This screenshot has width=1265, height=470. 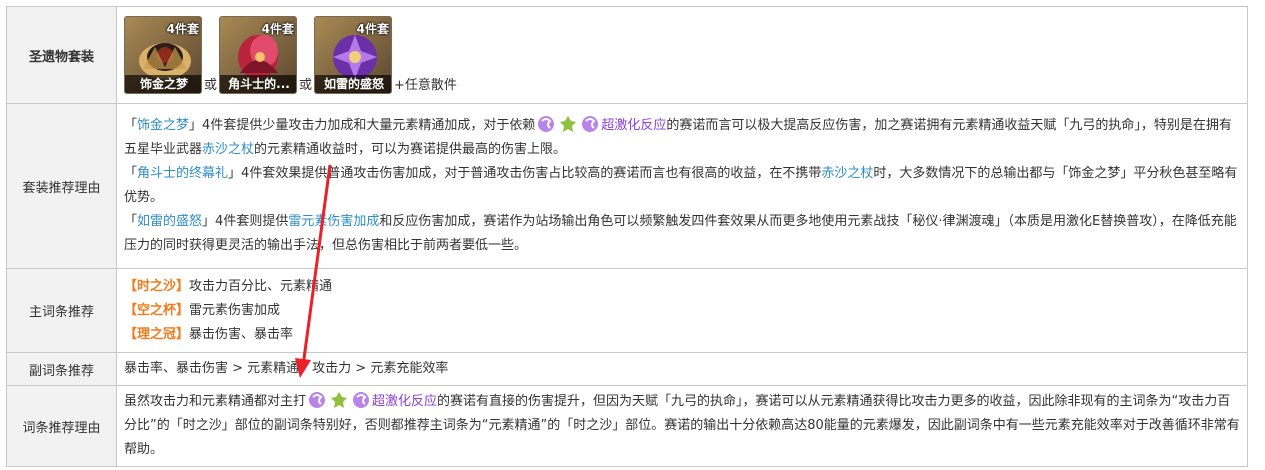 I want to click on set-link-gilded-dreams: 饰金之梦, so click(x=163, y=125).